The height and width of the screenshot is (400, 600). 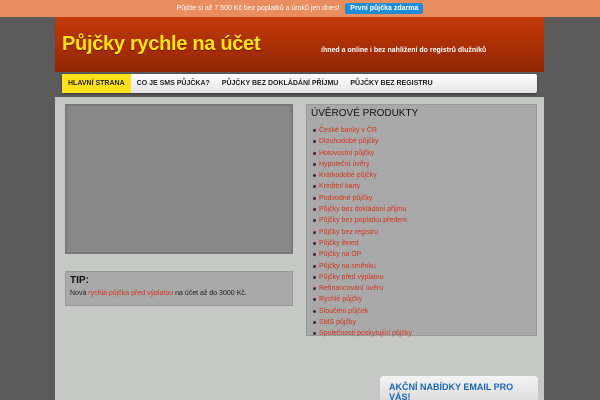 What do you see at coordinates (365, 113) in the screenshot?
I see `products-title: ÚVĚROVÉ PRODUKTY` at bounding box center [365, 113].